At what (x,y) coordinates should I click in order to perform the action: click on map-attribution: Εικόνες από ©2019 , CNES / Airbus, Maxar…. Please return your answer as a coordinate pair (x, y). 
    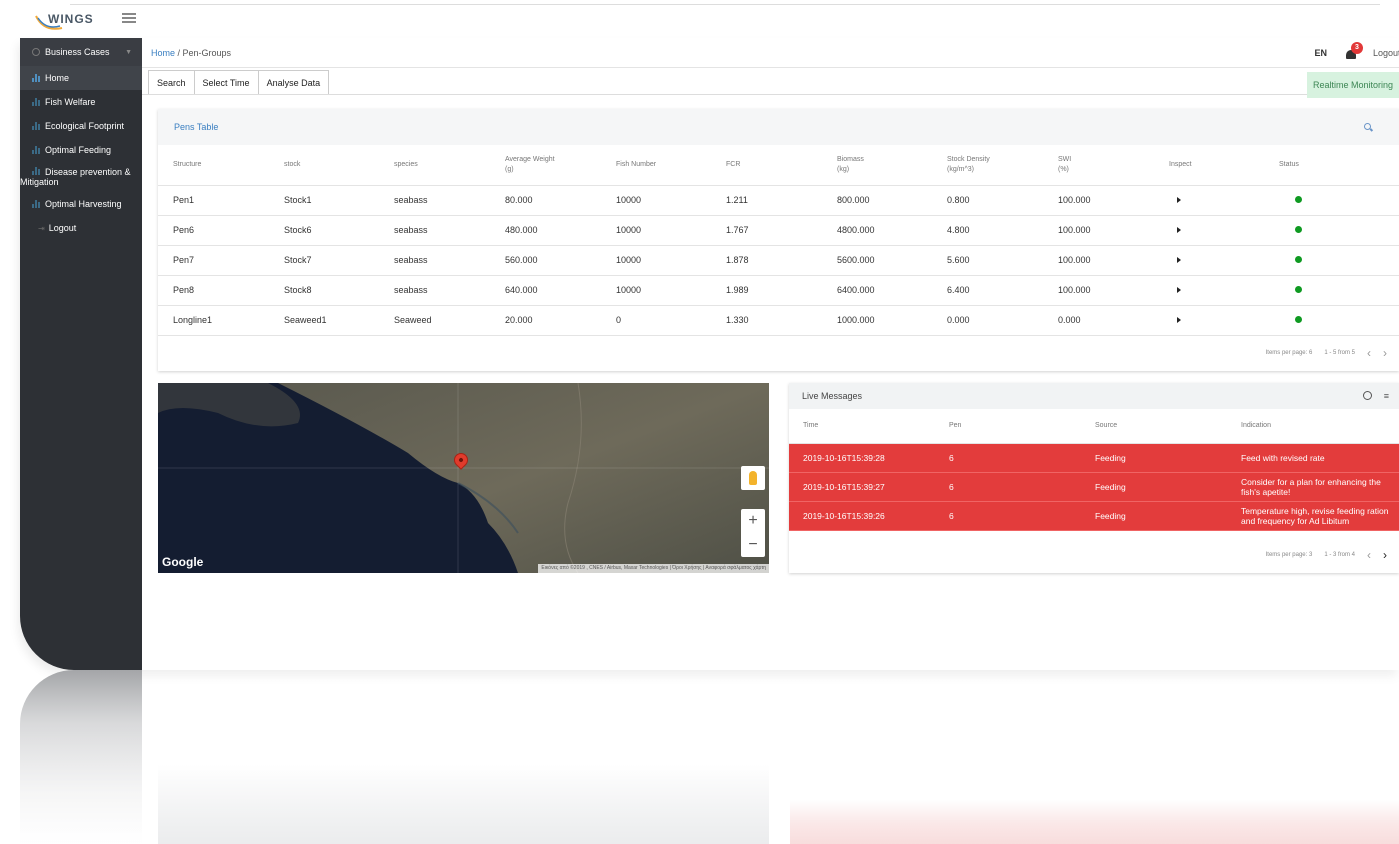
    Looking at the image, I should click on (653, 568).